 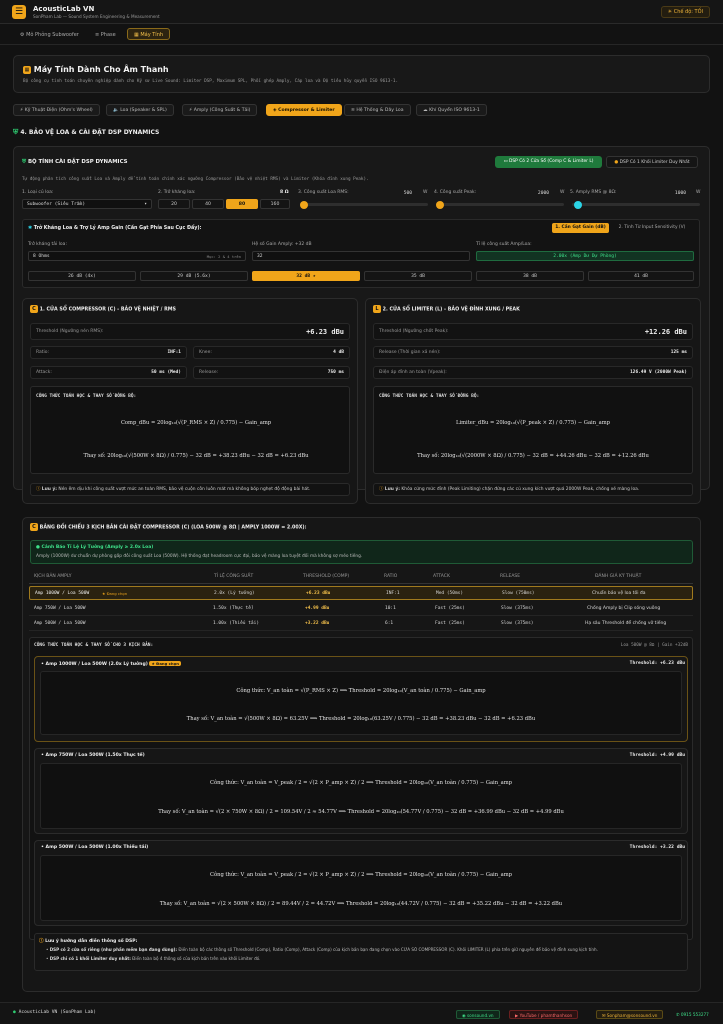 What do you see at coordinates (49, 34) in the screenshot?
I see `tab-subwoofer: ⚙ Mô Phỏng Subwoofer` at bounding box center [49, 34].